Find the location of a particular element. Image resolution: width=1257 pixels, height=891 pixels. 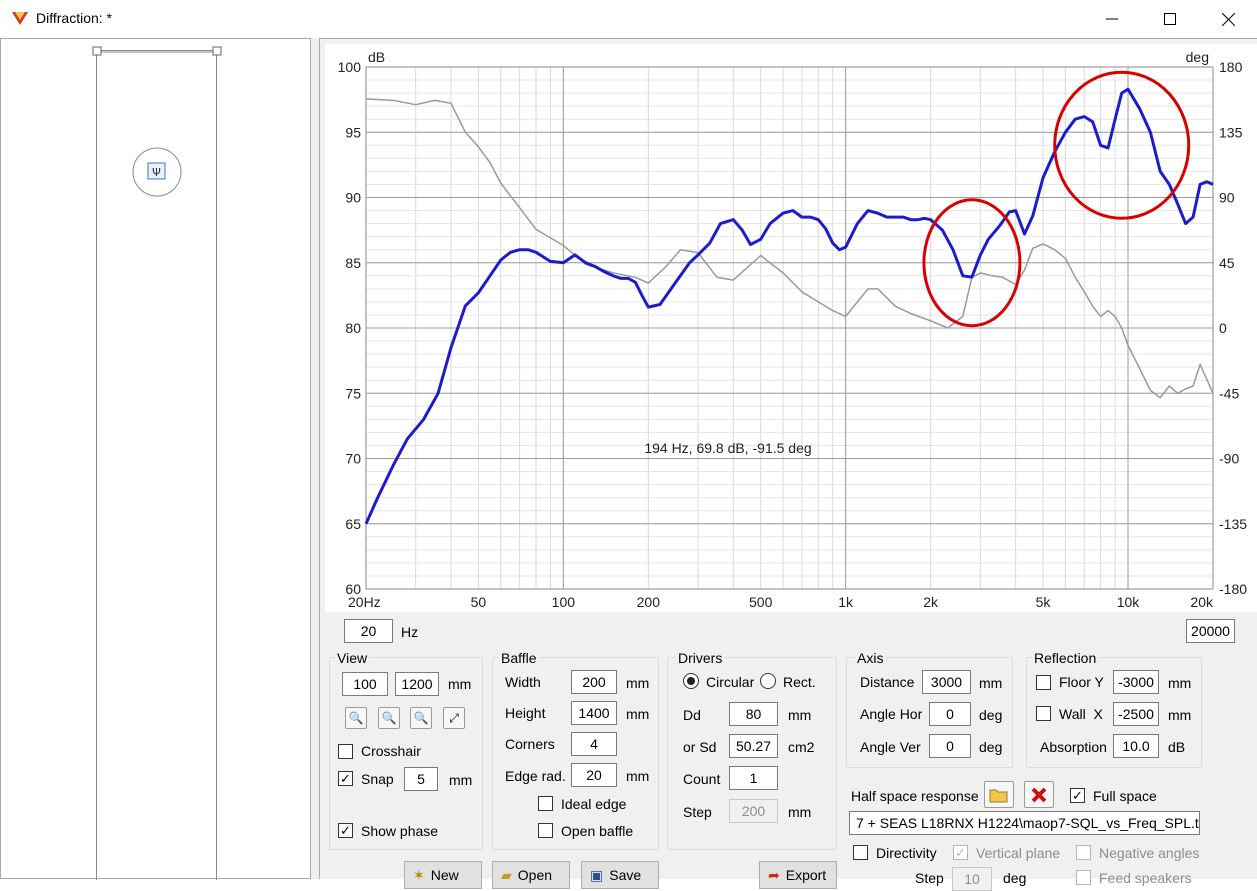

height-label: Height is located at coordinates (525, 713).